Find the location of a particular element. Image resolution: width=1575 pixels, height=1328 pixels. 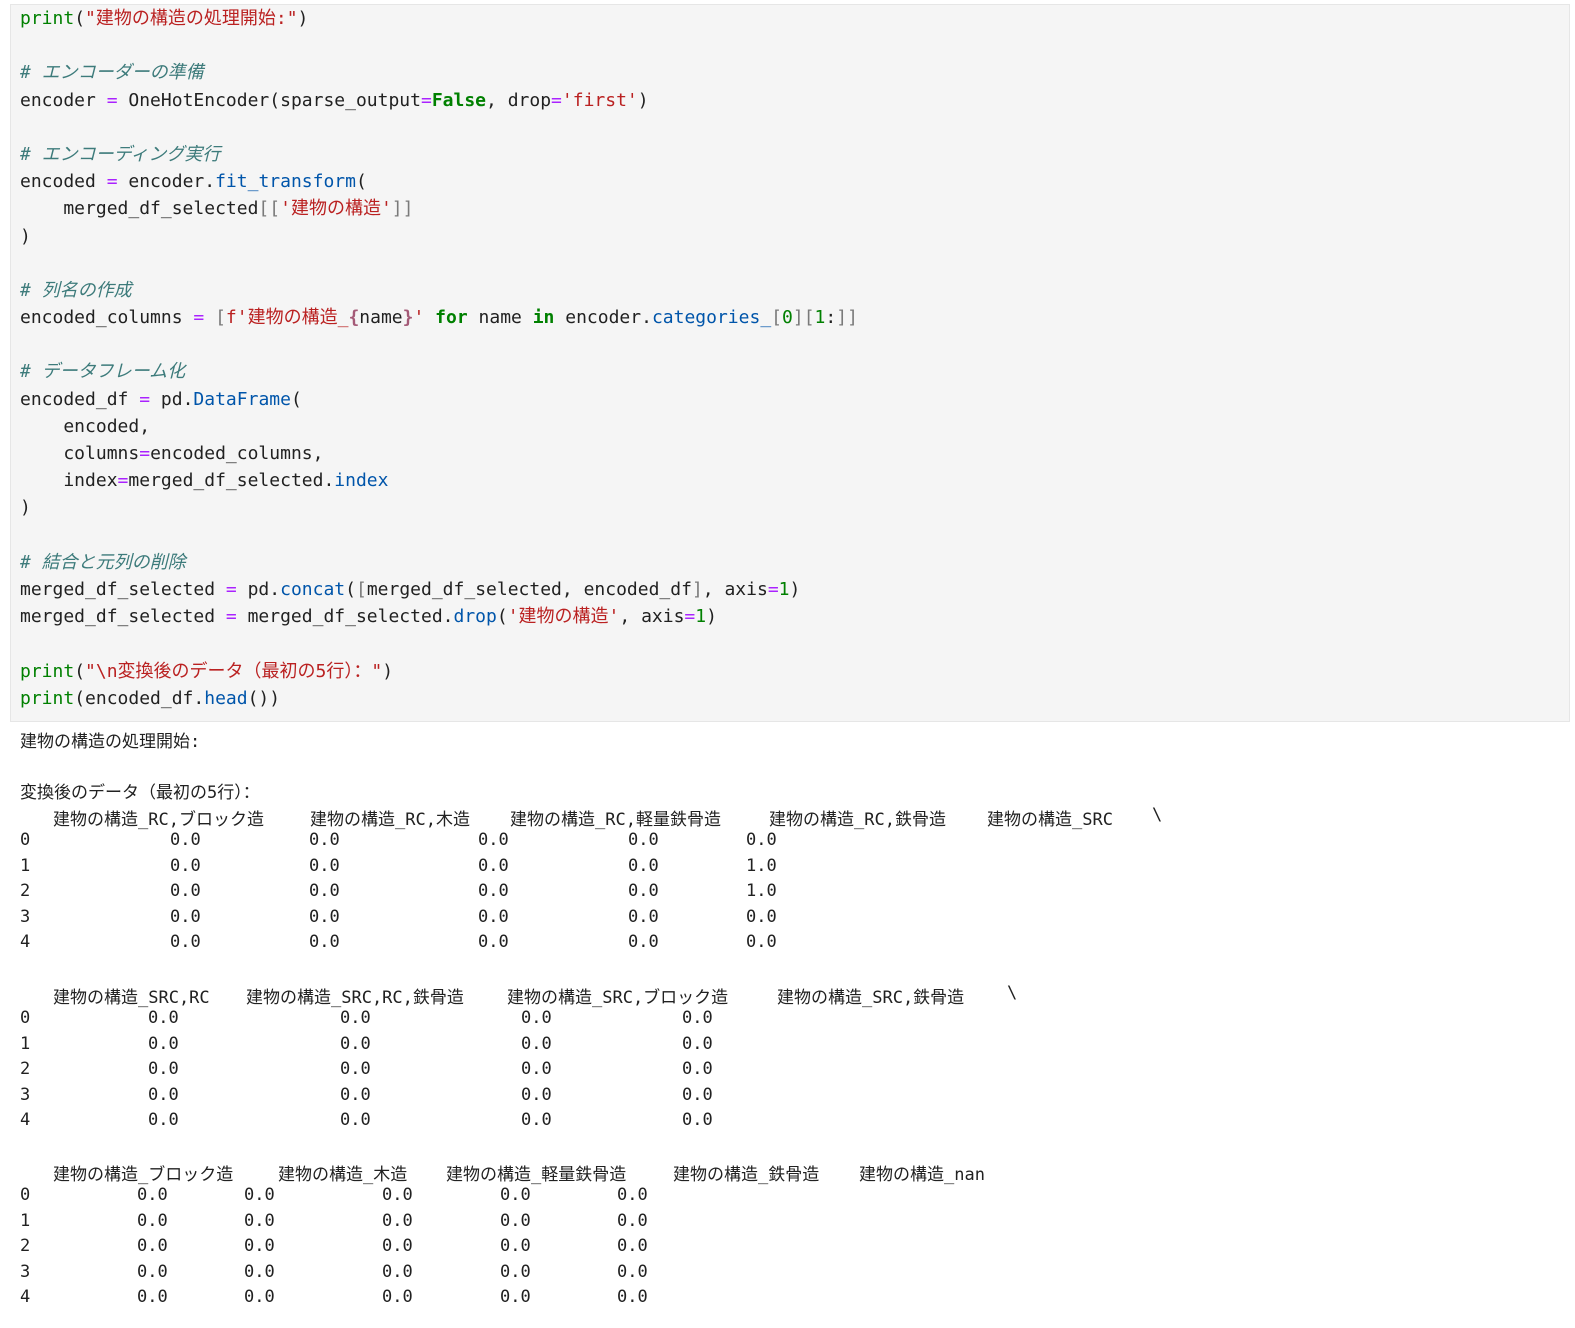

code-token: # 結合と元列の削除 is located at coordinates (103, 562).